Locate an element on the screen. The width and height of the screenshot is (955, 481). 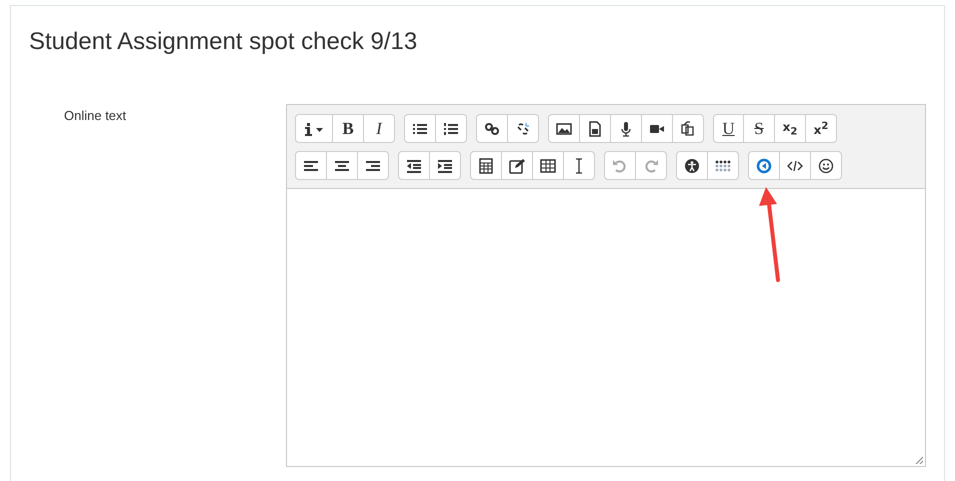
smiley-icon is located at coordinates (826, 166).